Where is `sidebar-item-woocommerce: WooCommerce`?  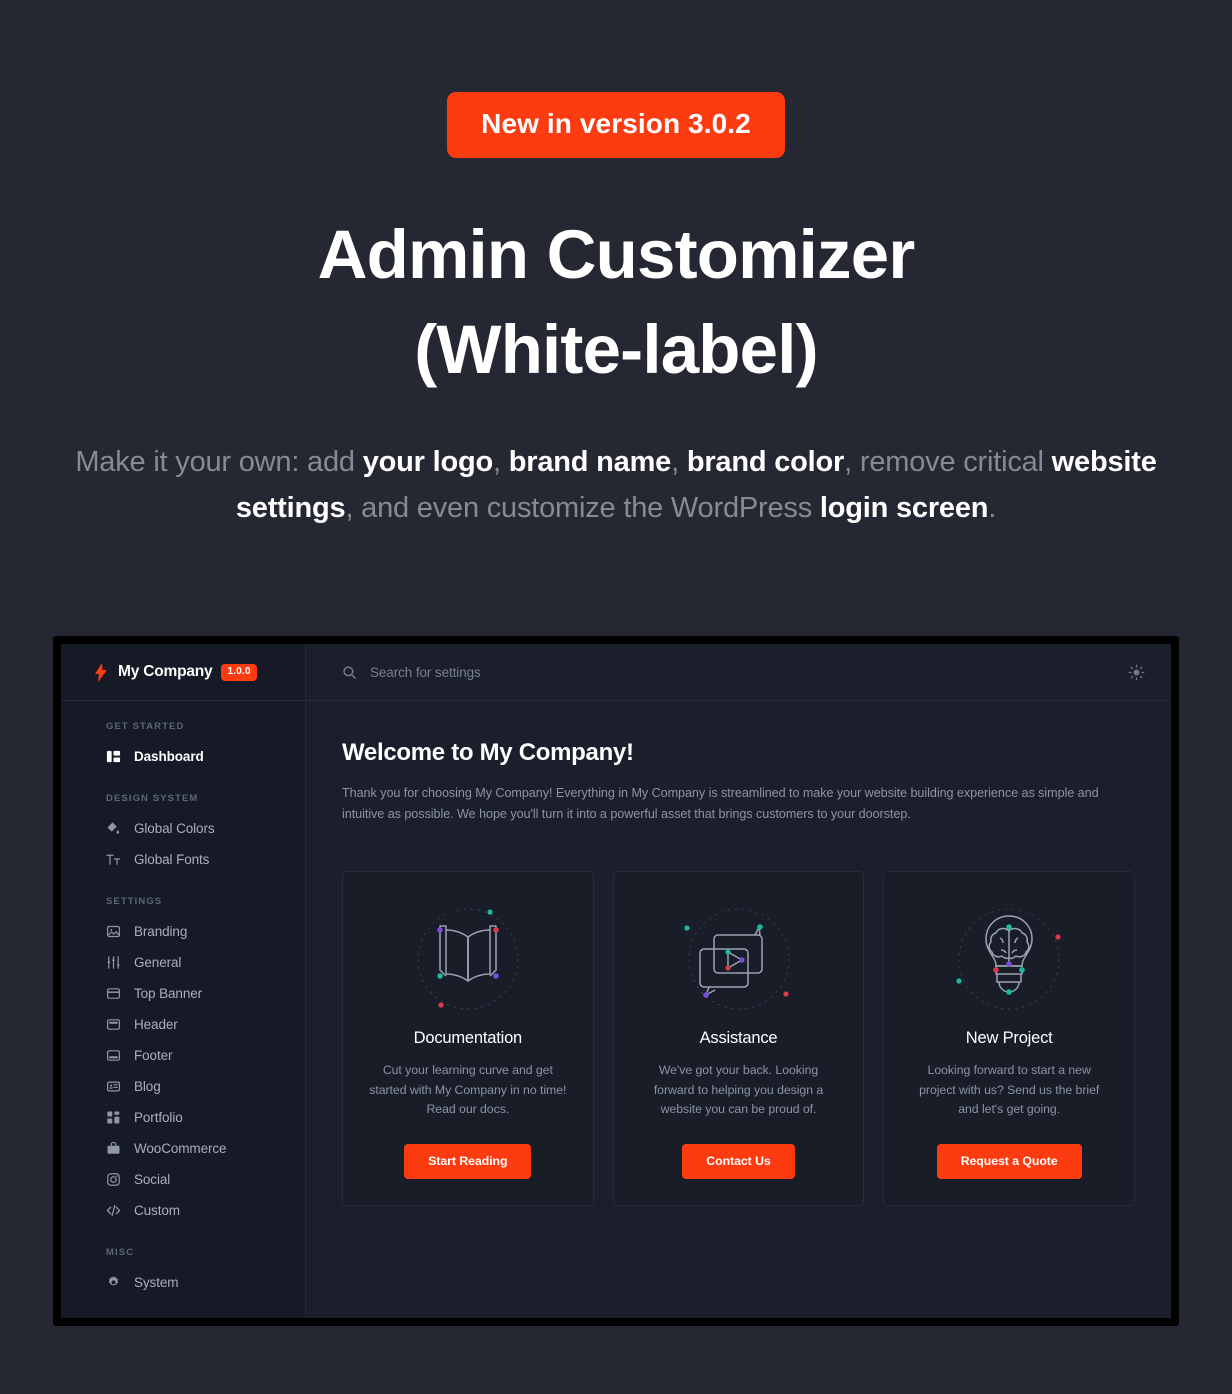 sidebar-item-woocommerce: WooCommerce is located at coordinates (183, 1148).